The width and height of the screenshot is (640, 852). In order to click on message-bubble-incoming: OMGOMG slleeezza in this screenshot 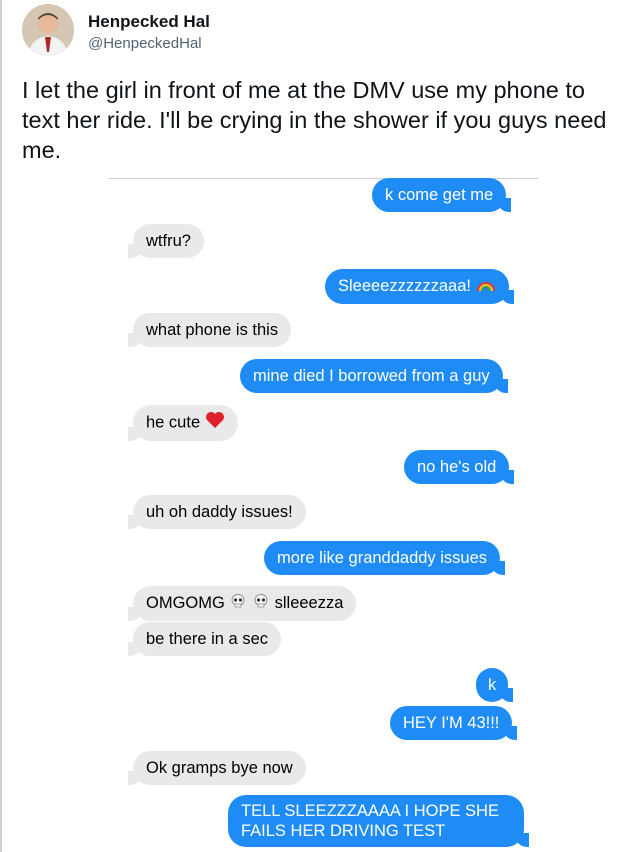, I will do `click(242, 603)`.